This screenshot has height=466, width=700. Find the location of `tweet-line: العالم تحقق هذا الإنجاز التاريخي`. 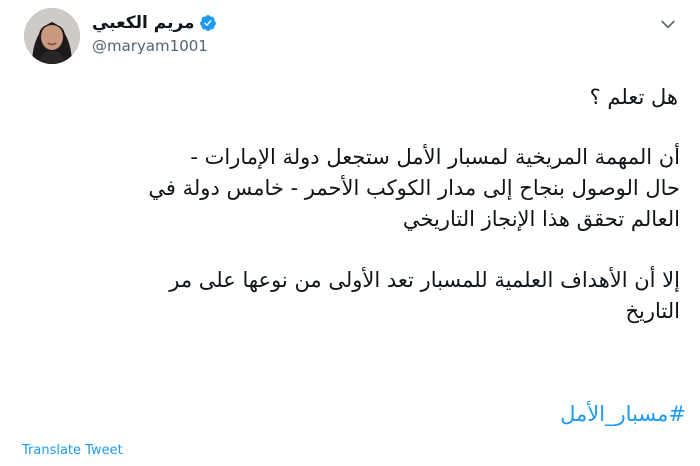

tweet-line: العالم تحقق هذا الإنجاز التاريخي is located at coordinates (541, 219).